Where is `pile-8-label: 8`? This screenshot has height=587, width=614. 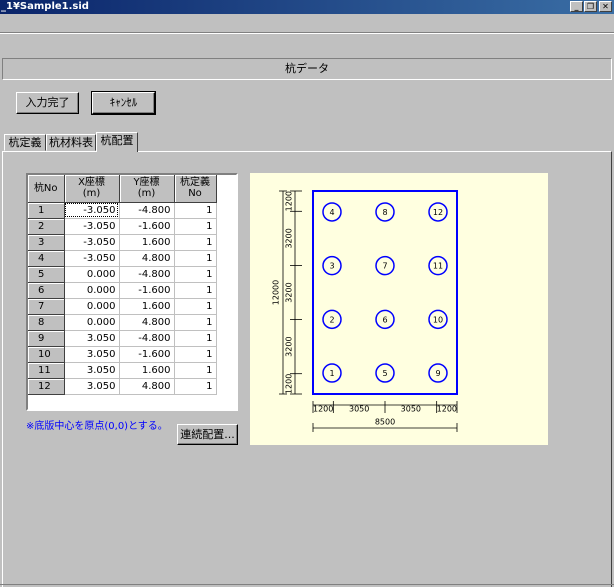
pile-8-label: 8 is located at coordinates (384, 212).